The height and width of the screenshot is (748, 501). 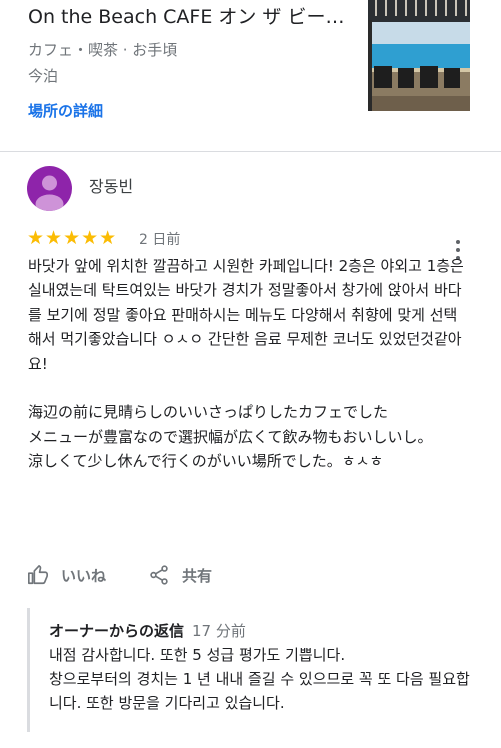 What do you see at coordinates (160, 240) in the screenshot?
I see `review-date: 2 日前` at bounding box center [160, 240].